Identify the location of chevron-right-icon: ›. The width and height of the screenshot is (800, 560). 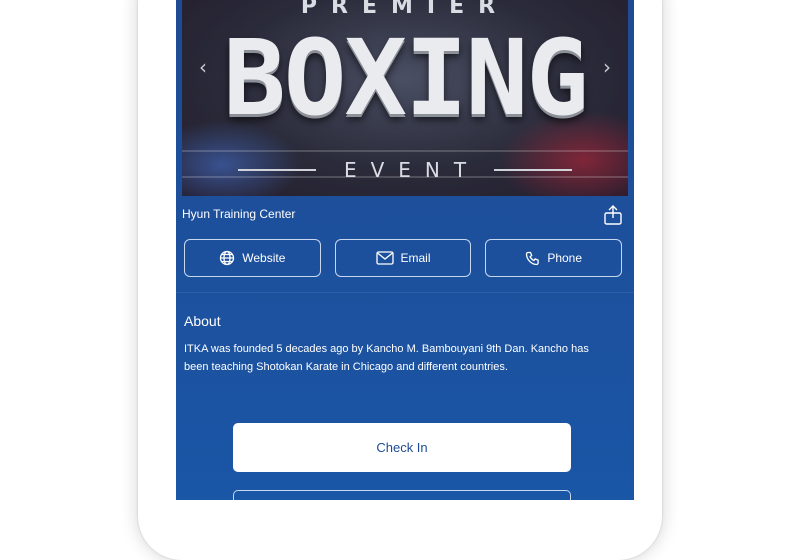
(607, 67).